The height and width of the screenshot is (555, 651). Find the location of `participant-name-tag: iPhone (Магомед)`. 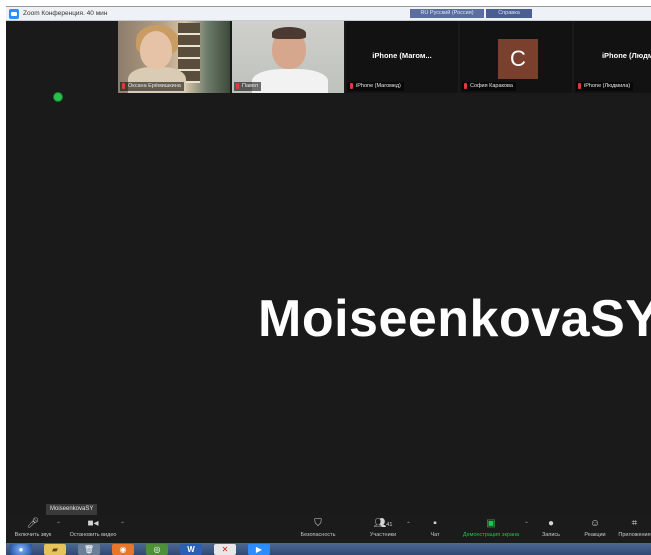

participant-name-tag: iPhone (Магомед) is located at coordinates (376, 86).